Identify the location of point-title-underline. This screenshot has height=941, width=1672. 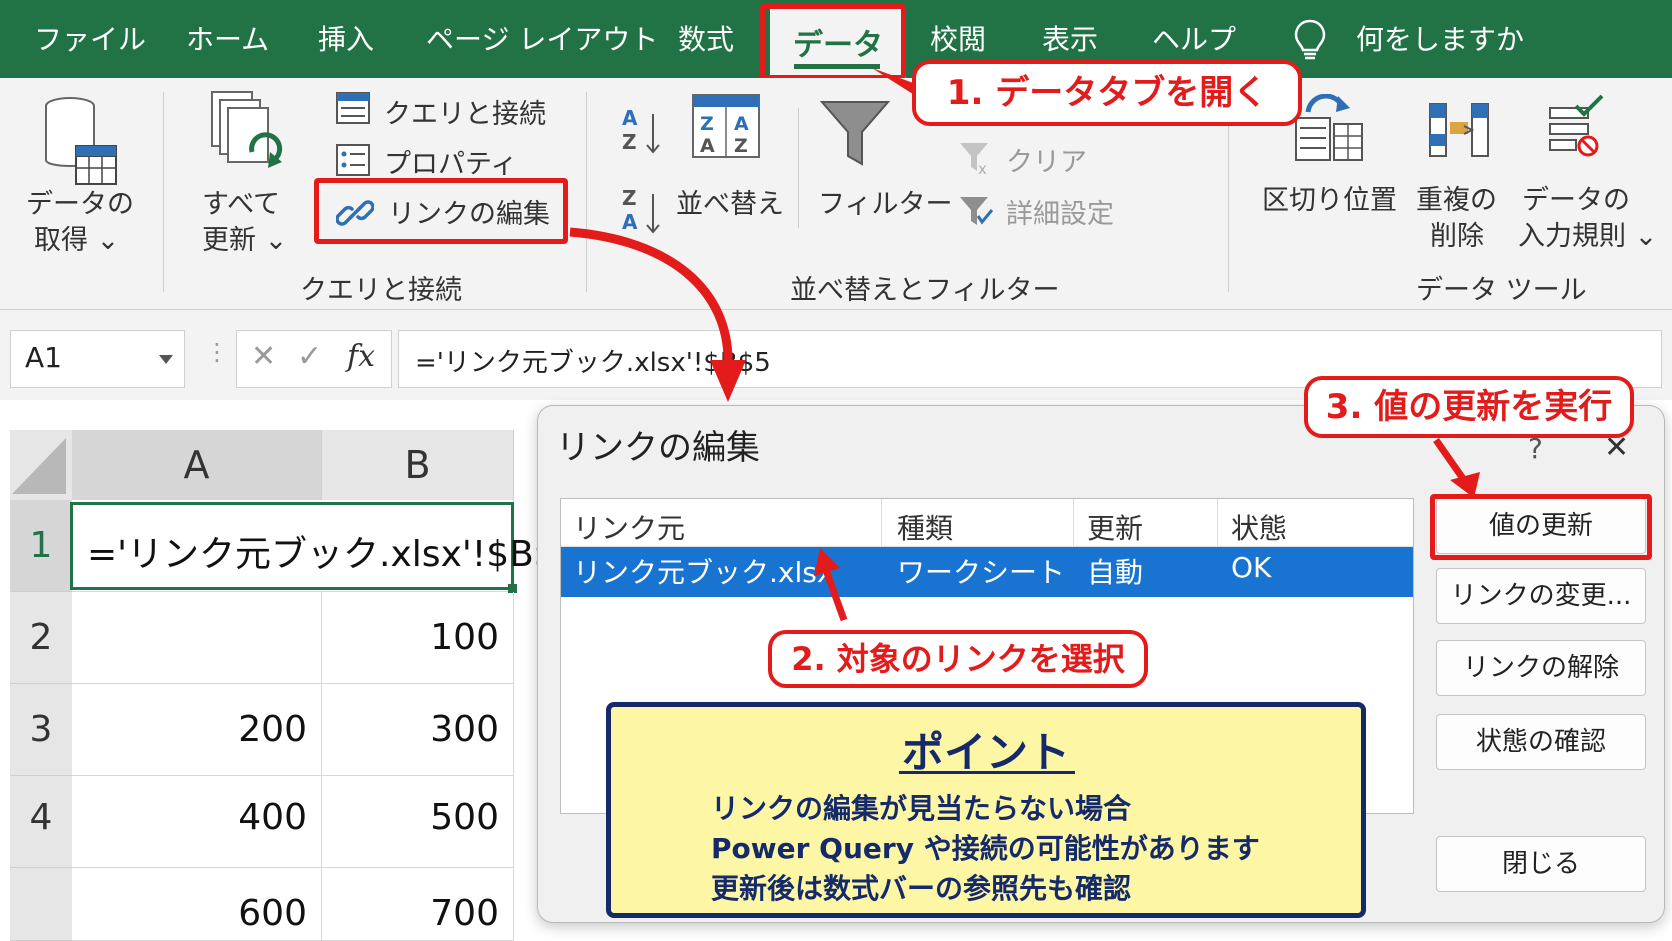
(987, 772).